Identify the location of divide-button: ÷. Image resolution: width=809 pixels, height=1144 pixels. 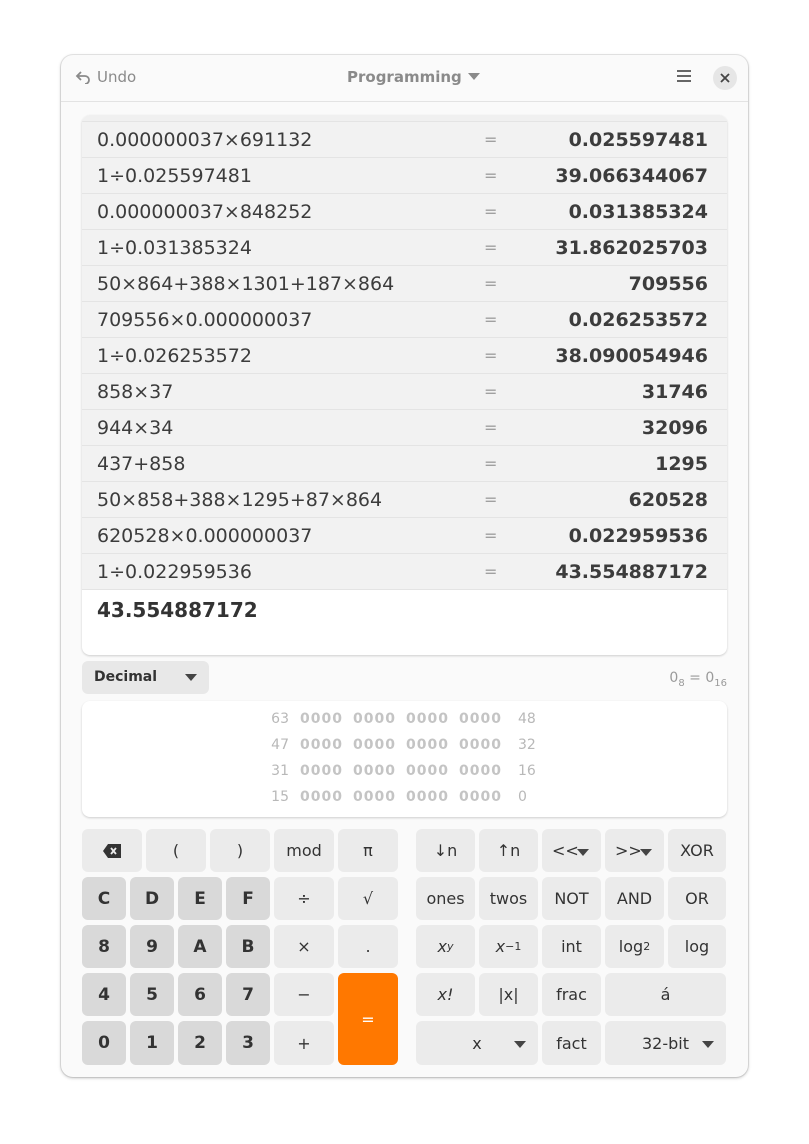
(304, 898).